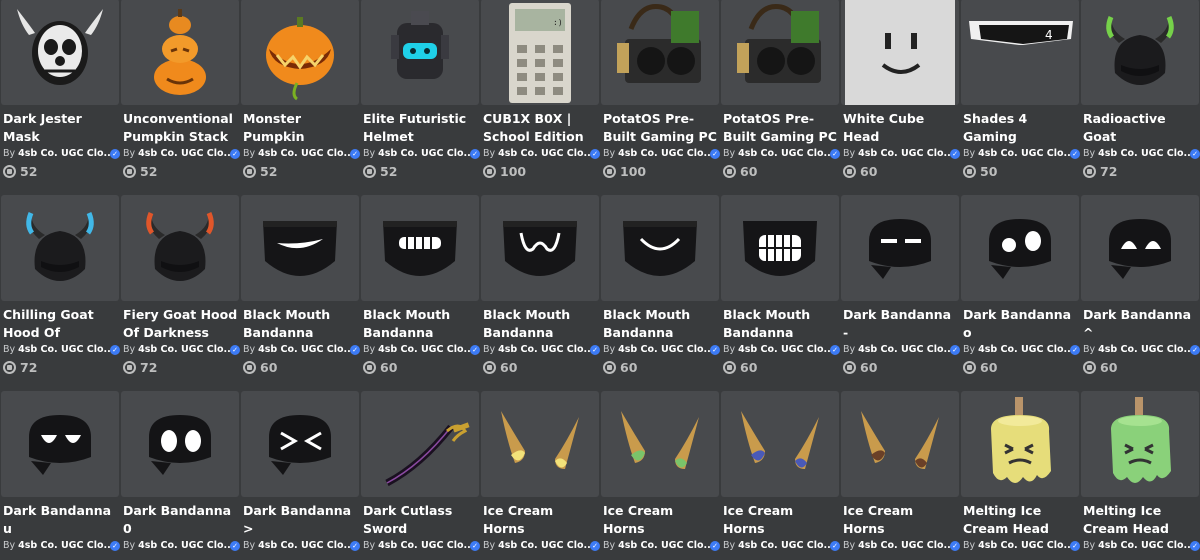  Describe the element at coordinates (541, 128) in the screenshot. I see `item-name: CUB1X B0X | School Edition` at that location.